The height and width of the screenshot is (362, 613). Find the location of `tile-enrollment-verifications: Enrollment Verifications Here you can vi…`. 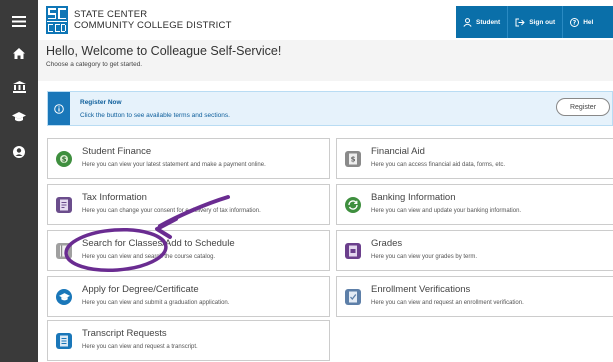

tile-enrollment-verifications: Enrollment Verifications Here you can vi… is located at coordinates (474, 296).